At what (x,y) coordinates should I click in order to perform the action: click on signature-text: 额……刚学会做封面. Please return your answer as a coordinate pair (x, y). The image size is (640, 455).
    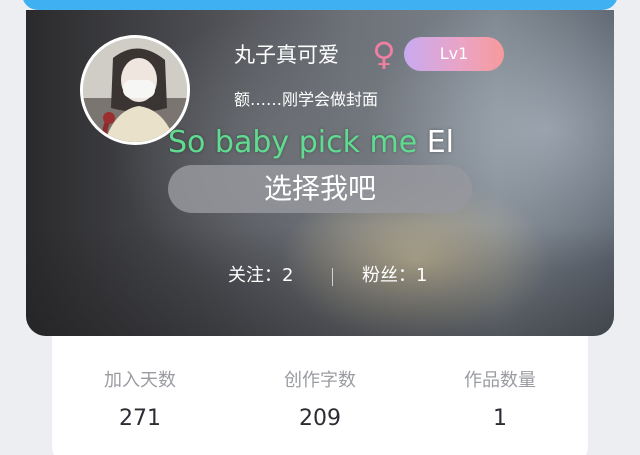
    Looking at the image, I should click on (306, 99).